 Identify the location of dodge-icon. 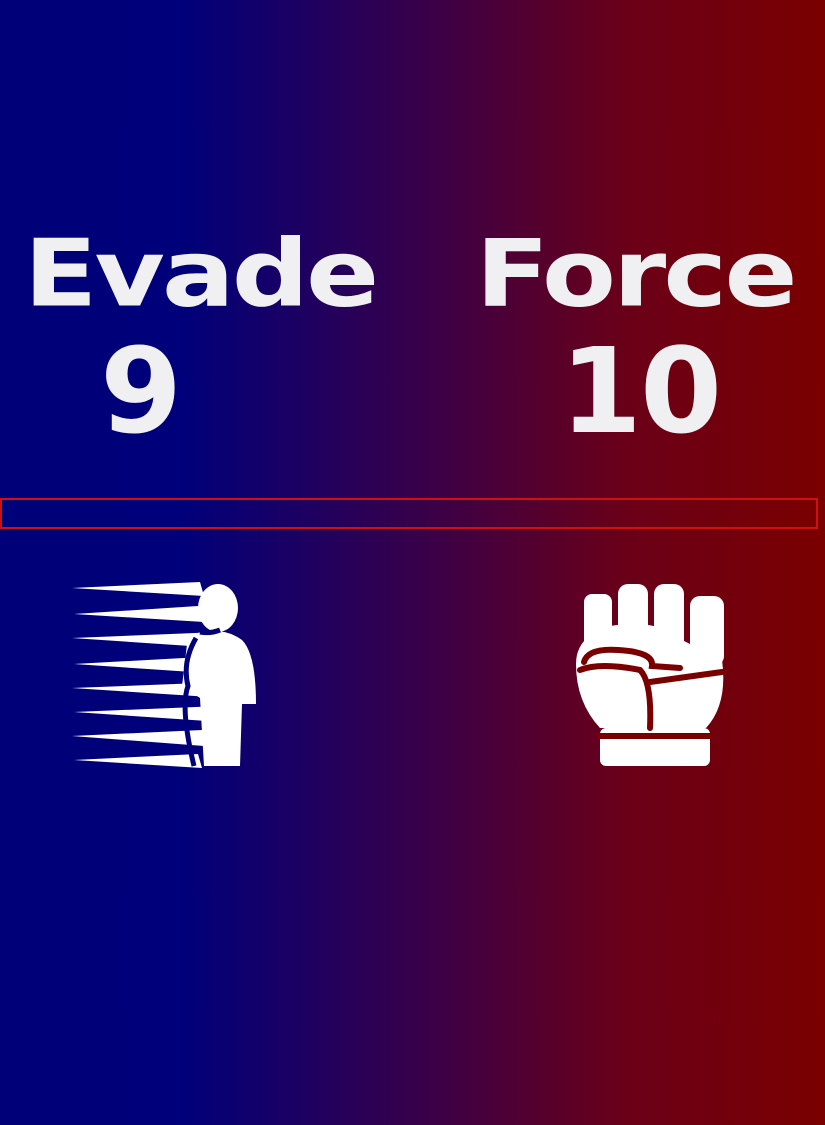
(164, 675).